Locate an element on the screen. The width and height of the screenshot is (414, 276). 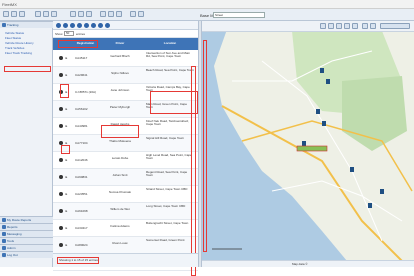
location-cell: High Level Road, Sea Point, Cape Town is located at coordinates (169, 156).